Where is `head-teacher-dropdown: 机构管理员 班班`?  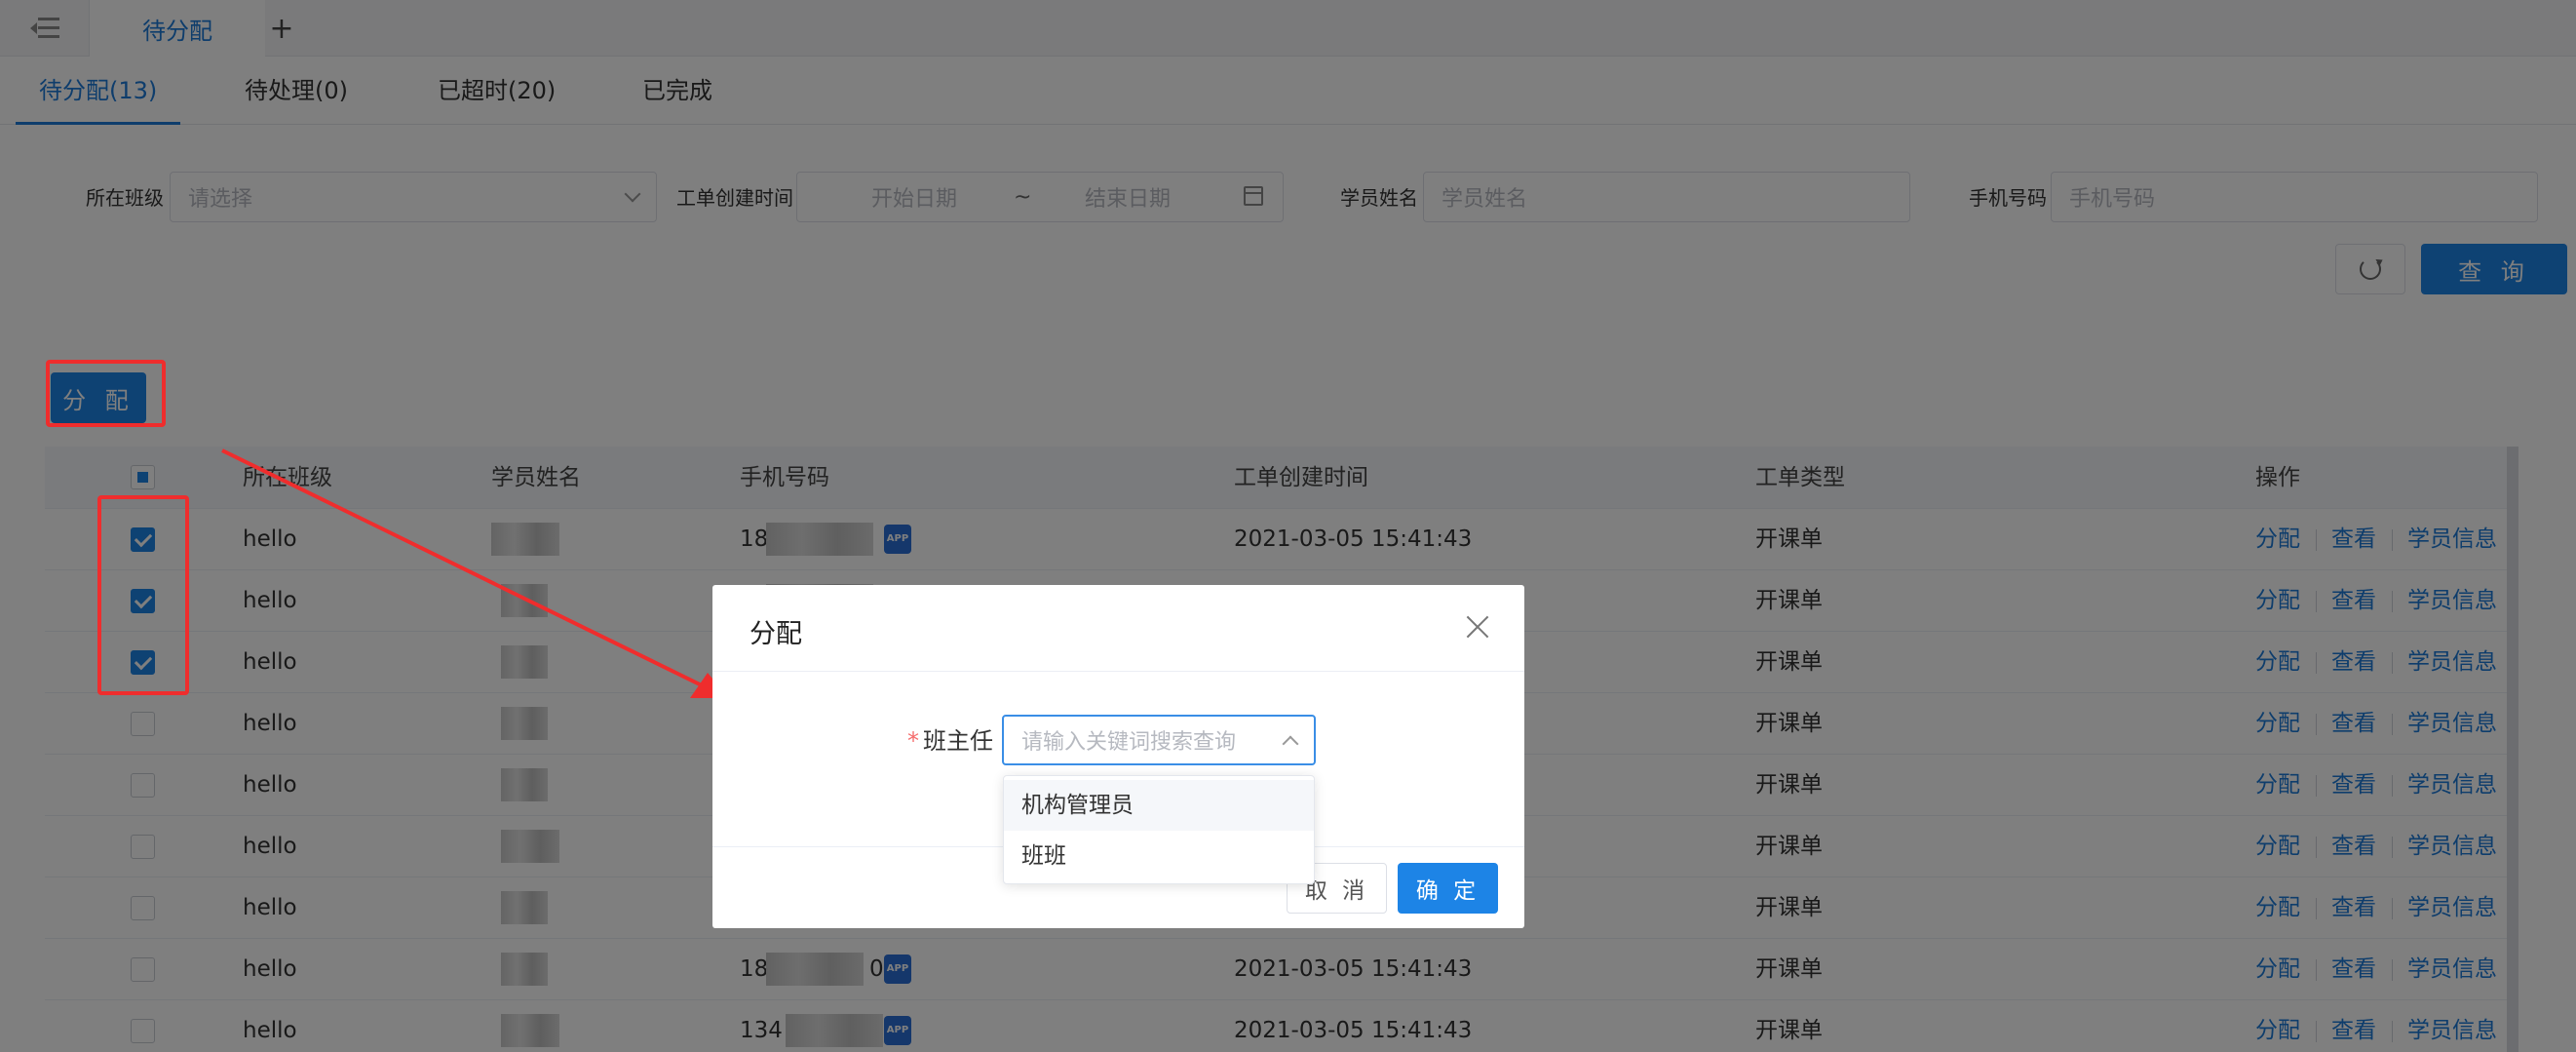 head-teacher-dropdown: 机构管理员 班班 is located at coordinates (1159, 829).